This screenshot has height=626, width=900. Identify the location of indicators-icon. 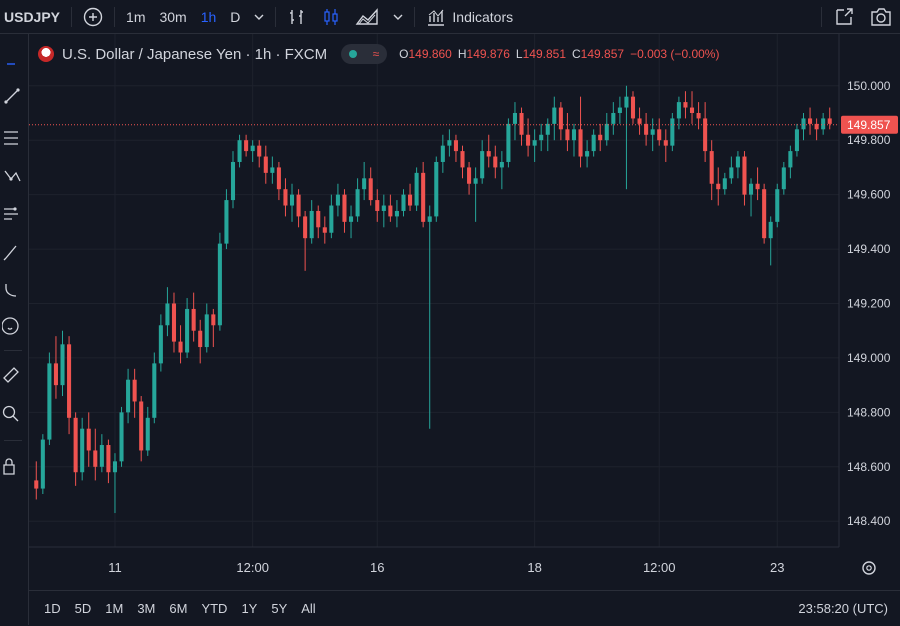
(436, 17).